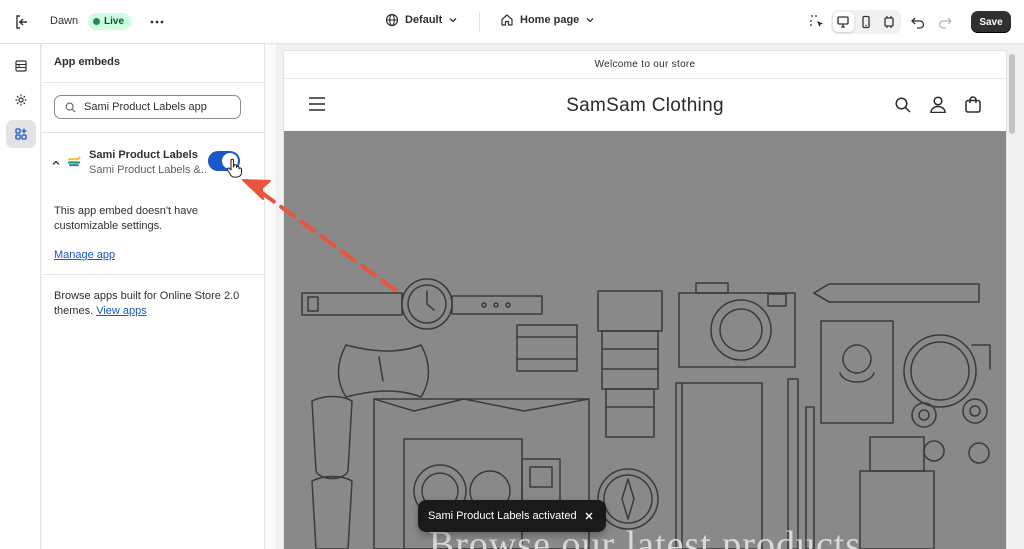 The image size is (1024, 549). Describe the element at coordinates (271, 296) in the screenshot. I see `panel-scrollbar` at that location.